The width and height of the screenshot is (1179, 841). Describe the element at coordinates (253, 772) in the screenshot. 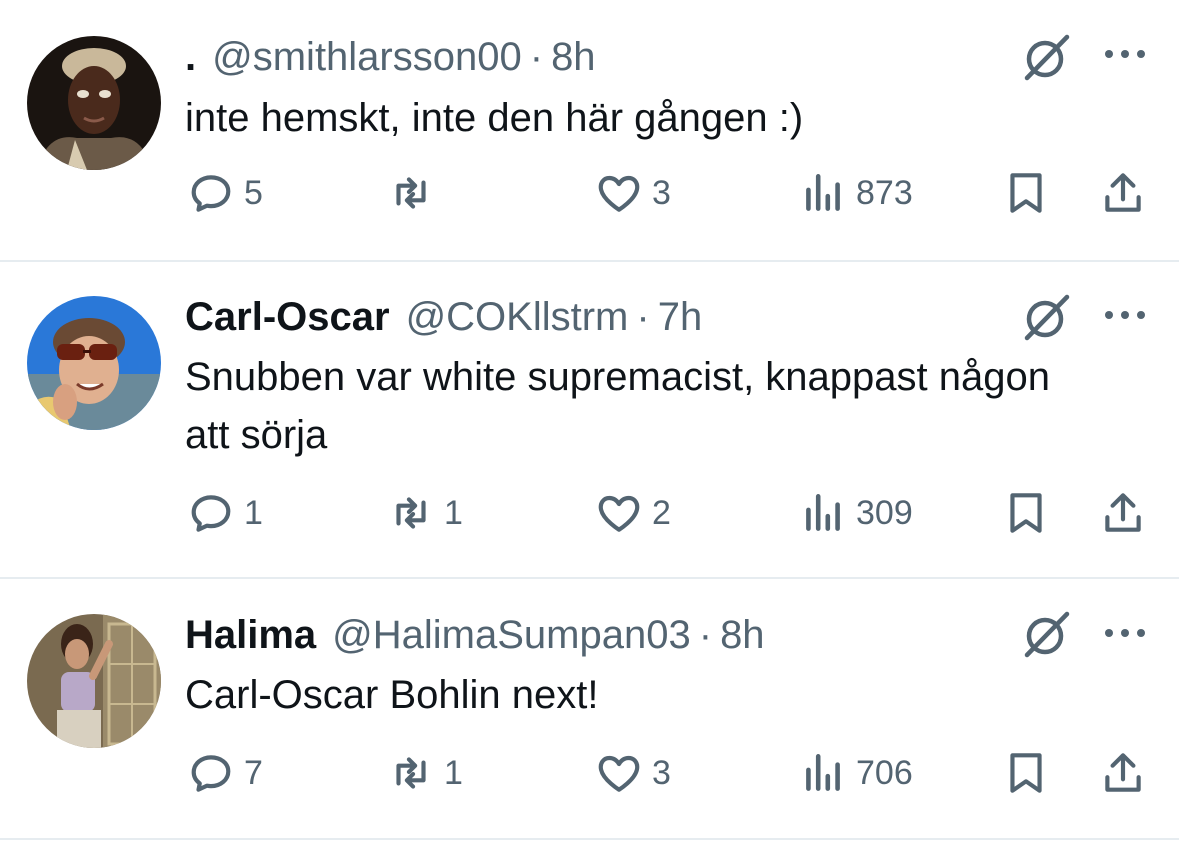

I see `reply-count: 7` at that location.